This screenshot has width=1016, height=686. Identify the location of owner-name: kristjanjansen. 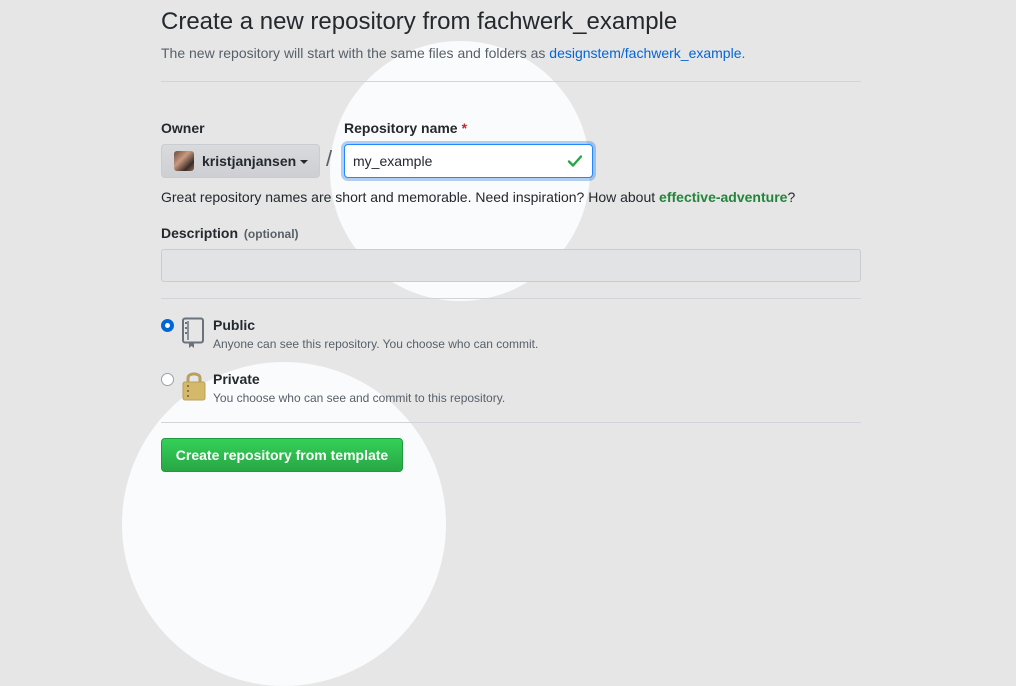
(249, 161).